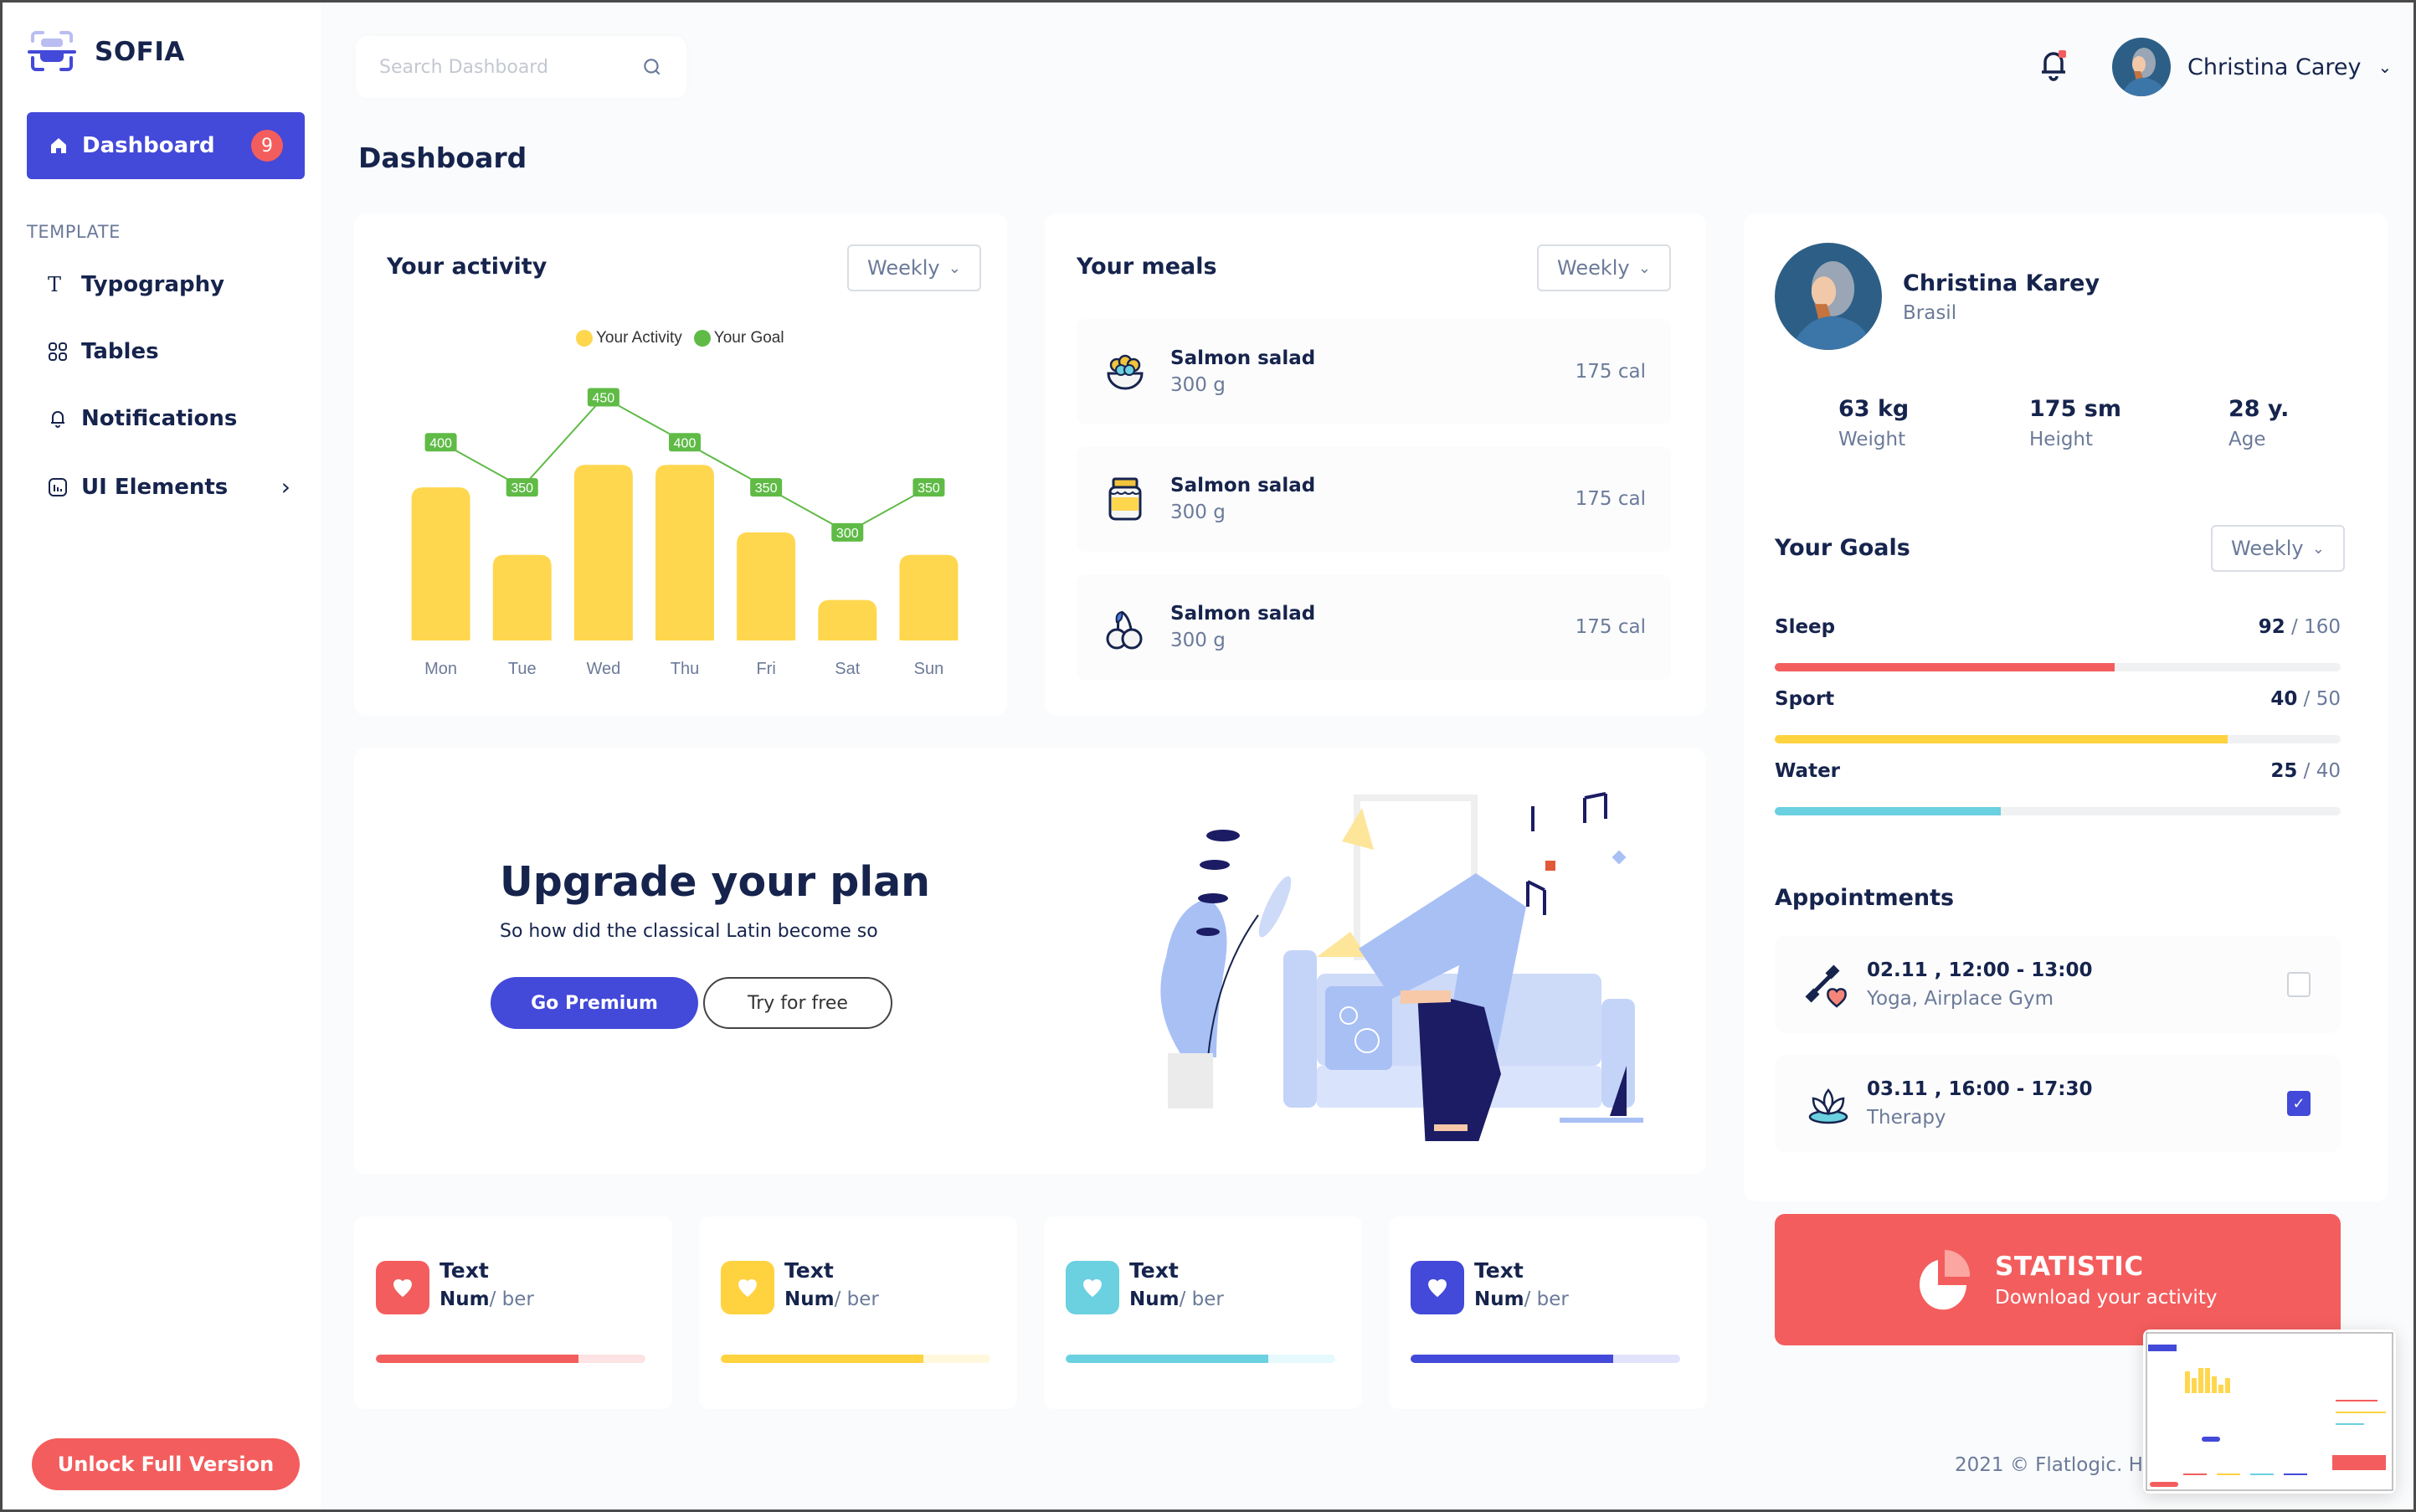  I want to click on statistic-download-button: STATISTIC Download your activity, so click(2058, 1280).